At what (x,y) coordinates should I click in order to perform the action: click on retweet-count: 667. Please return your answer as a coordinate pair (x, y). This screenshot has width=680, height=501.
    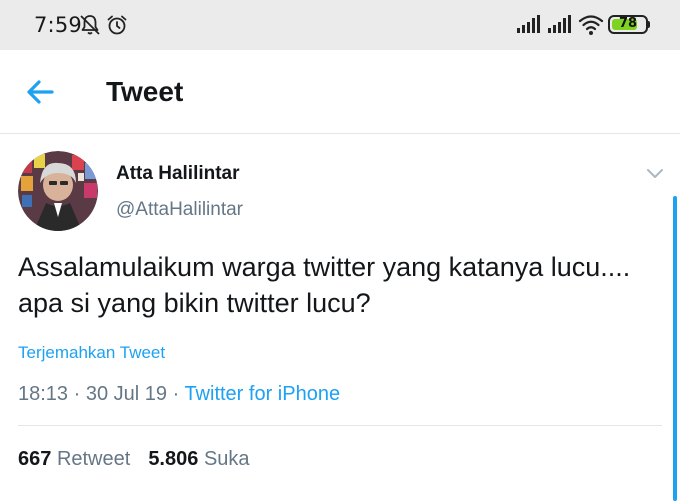
    Looking at the image, I should click on (35, 459).